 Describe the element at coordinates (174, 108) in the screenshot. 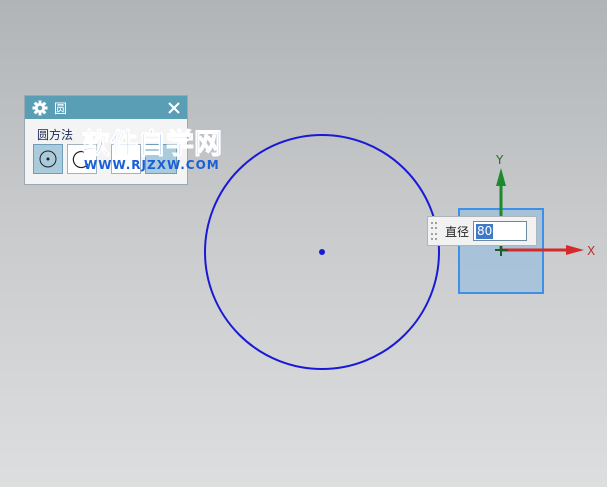

I see `close-icon` at that location.